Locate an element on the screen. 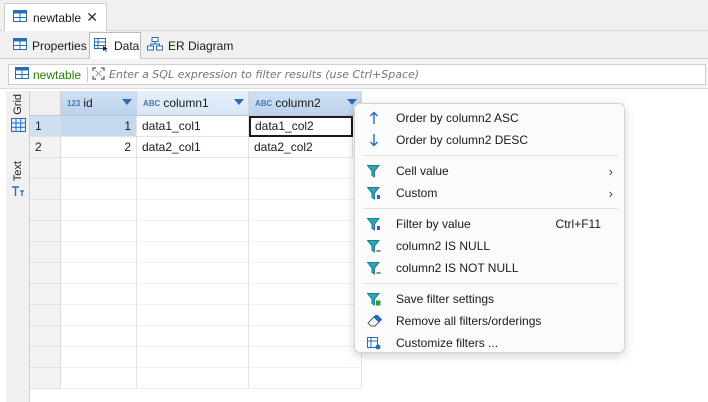 The width and height of the screenshot is (708, 402). grid-corner is located at coordinates (45, 103).